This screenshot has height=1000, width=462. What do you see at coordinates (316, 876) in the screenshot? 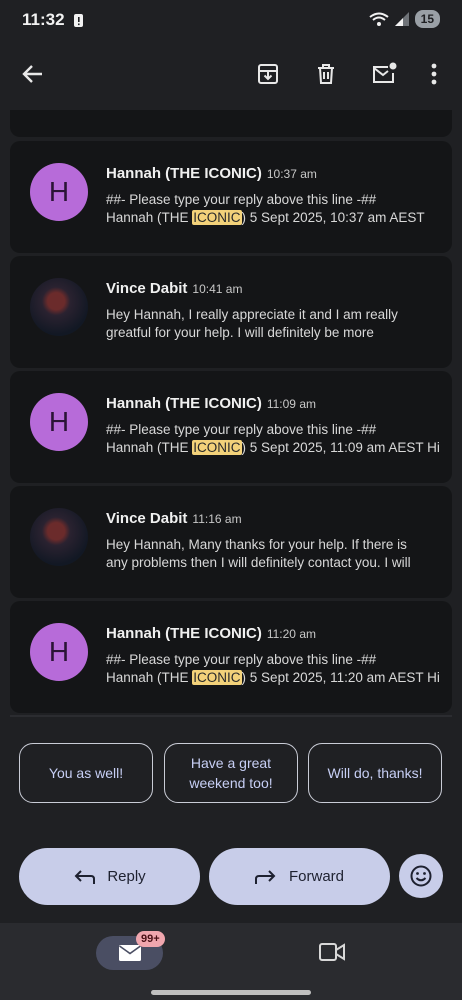
I see `forward-label: Forward` at bounding box center [316, 876].